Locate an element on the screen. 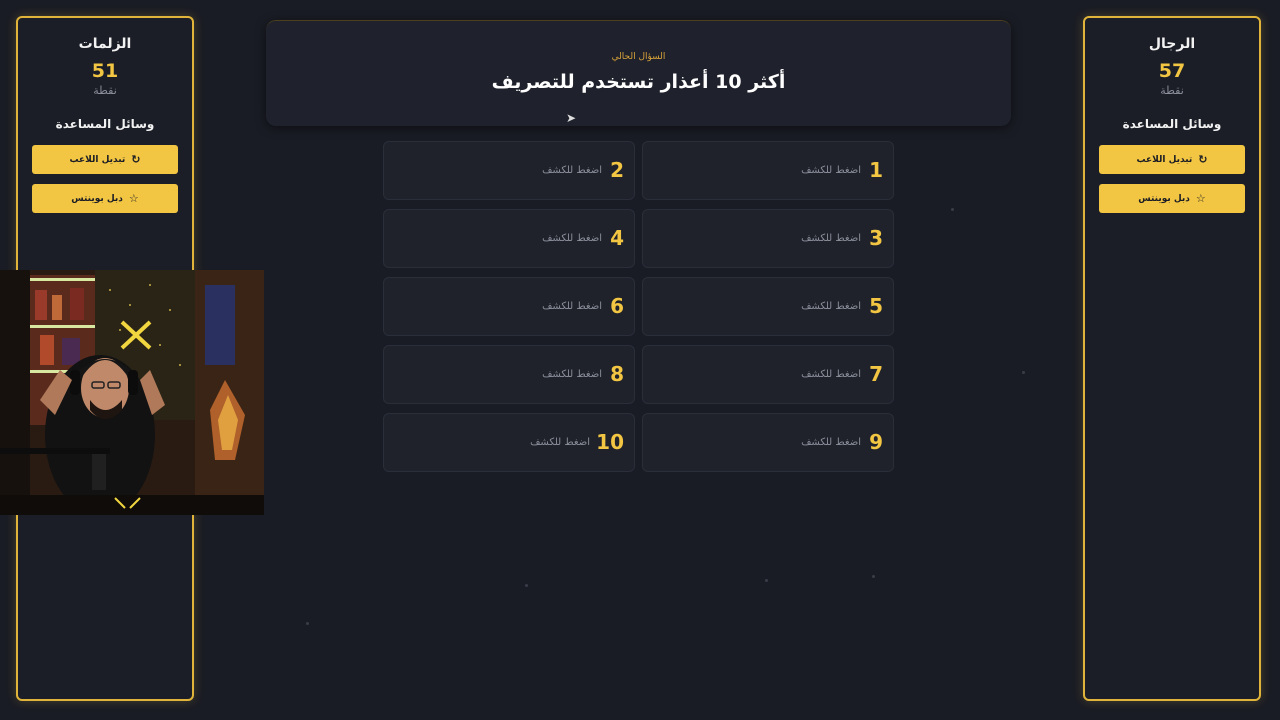 The image size is (1280, 720). right-double-points-button: ☆ دبل بوينتس is located at coordinates (1172, 198).